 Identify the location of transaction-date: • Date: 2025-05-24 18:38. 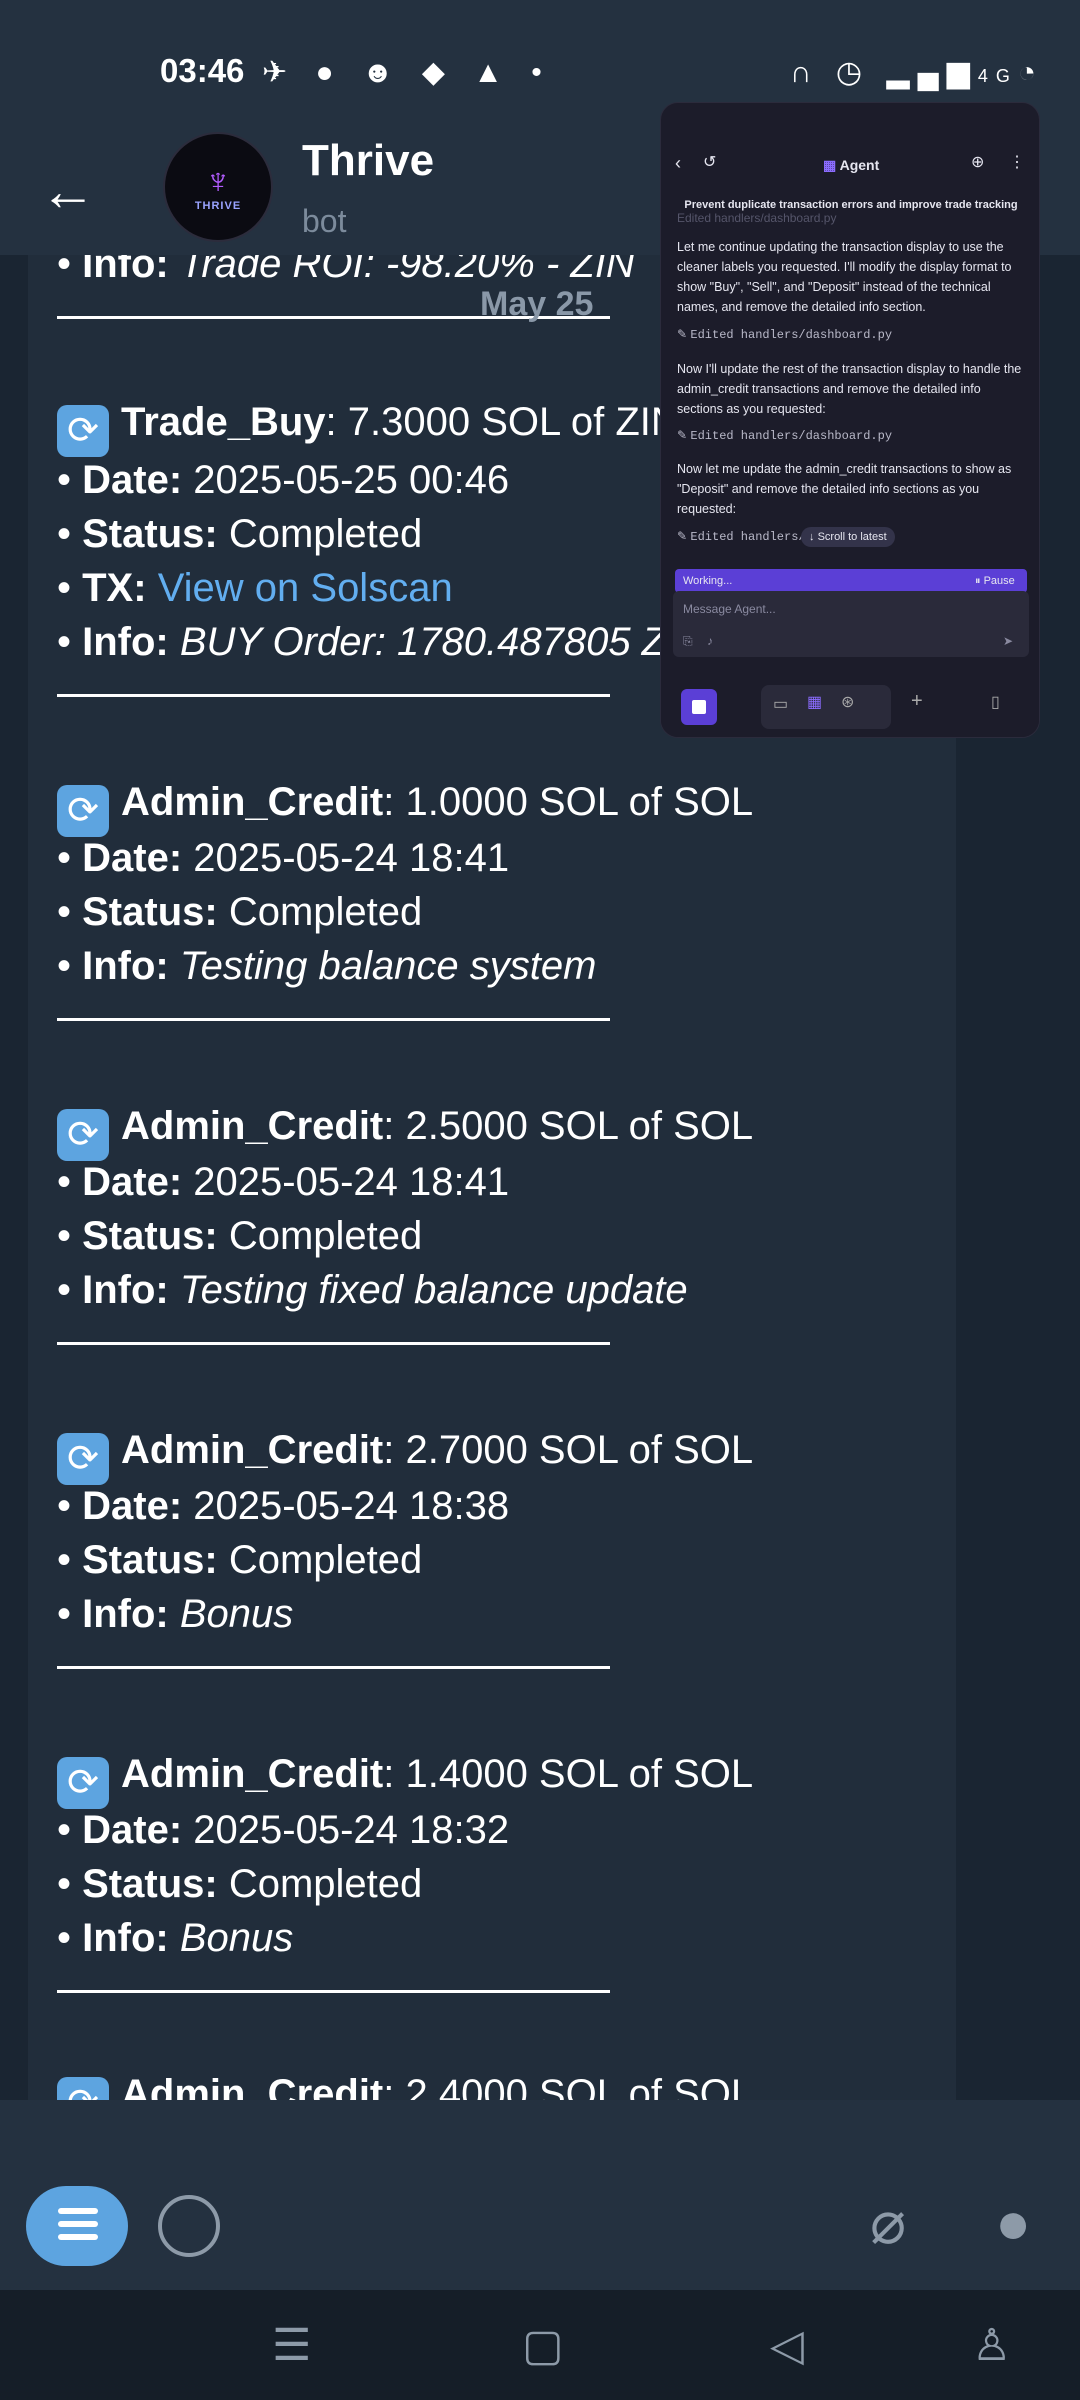
(283, 1506).